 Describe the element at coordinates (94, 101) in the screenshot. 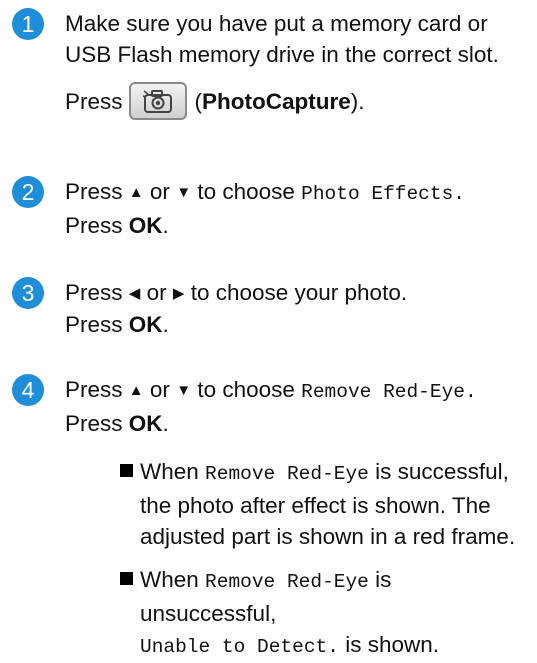

I see `press-label: Press` at that location.